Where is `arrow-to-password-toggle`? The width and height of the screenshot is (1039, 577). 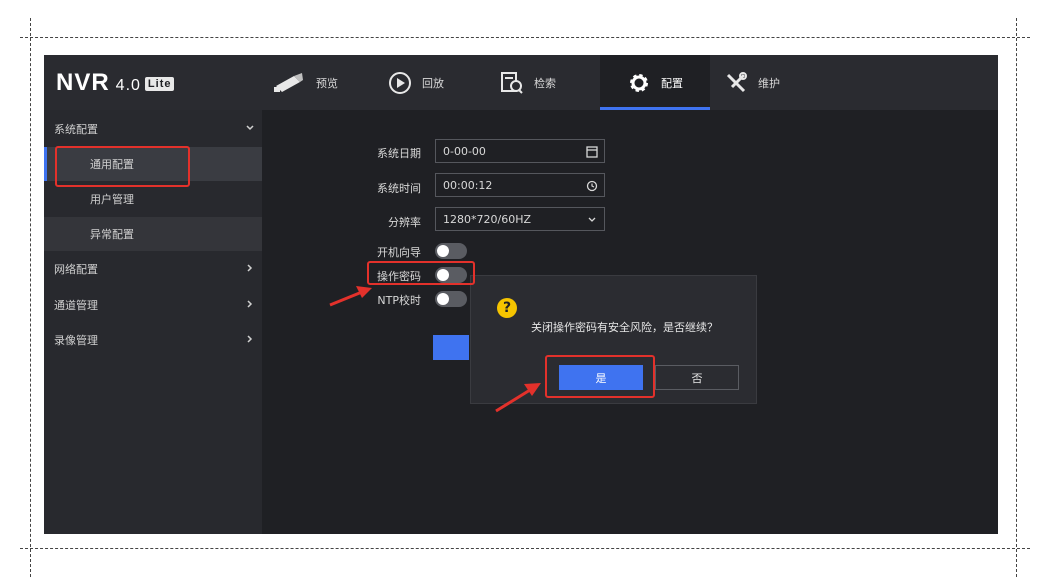
arrow-to-password-toggle is located at coordinates (350, 296).